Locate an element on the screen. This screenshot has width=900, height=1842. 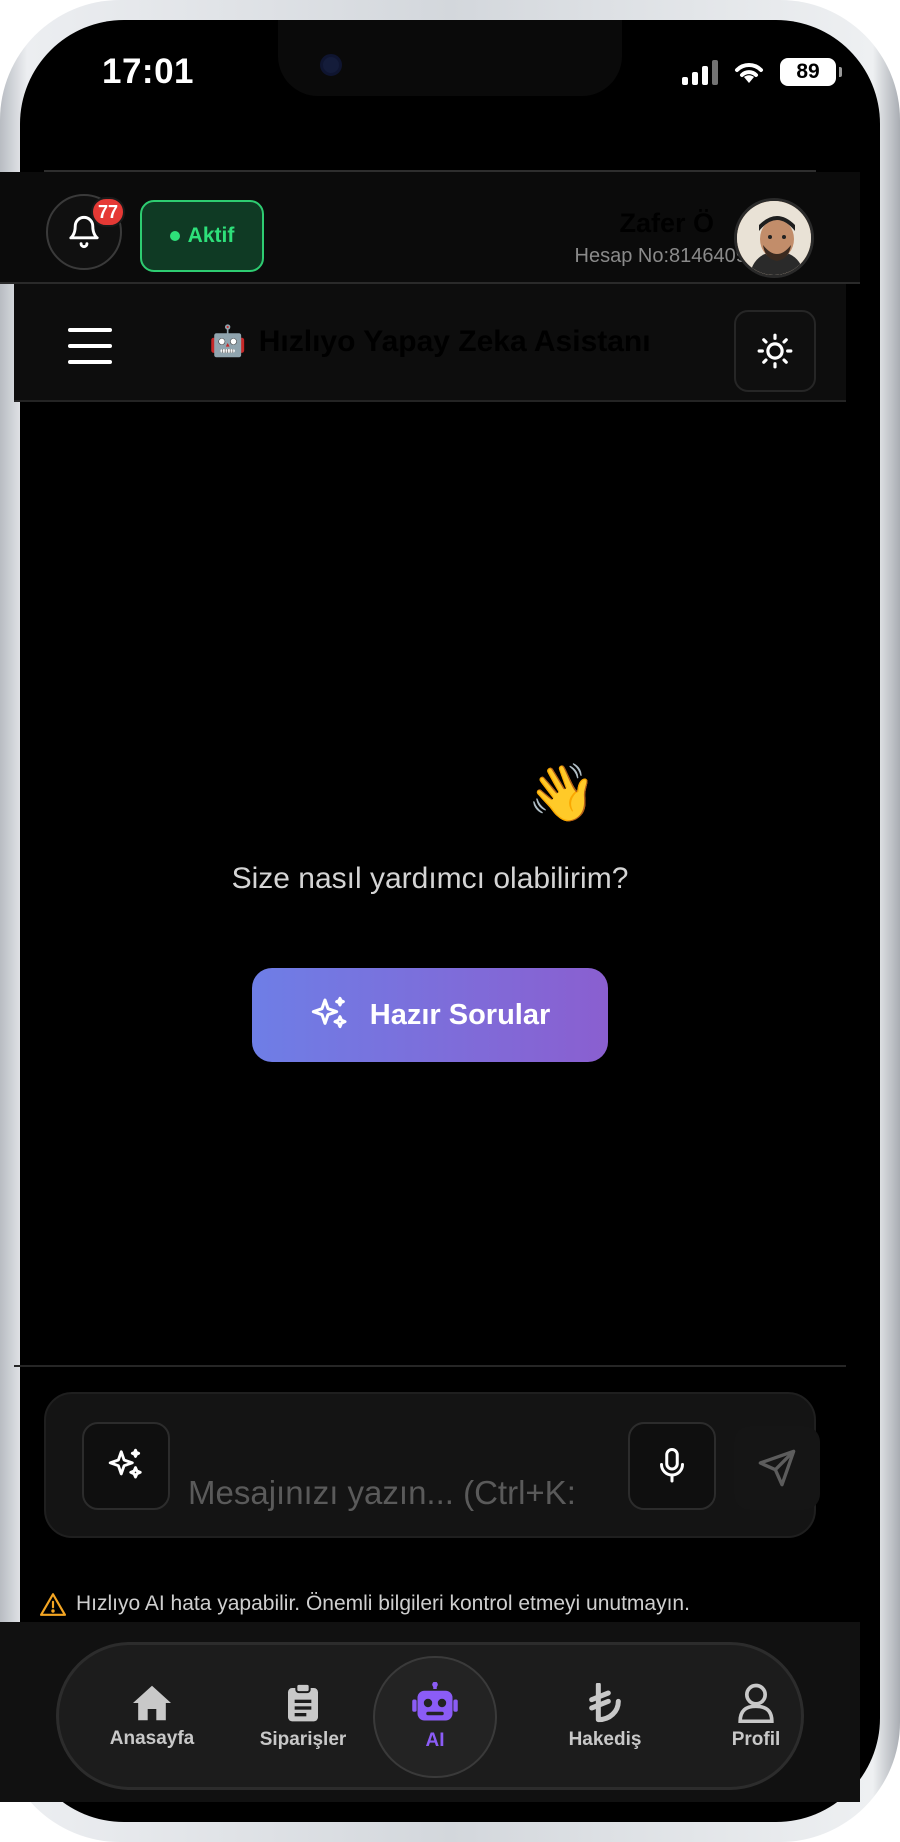
battery-indicator: 89 is located at coordinates (811, 72).